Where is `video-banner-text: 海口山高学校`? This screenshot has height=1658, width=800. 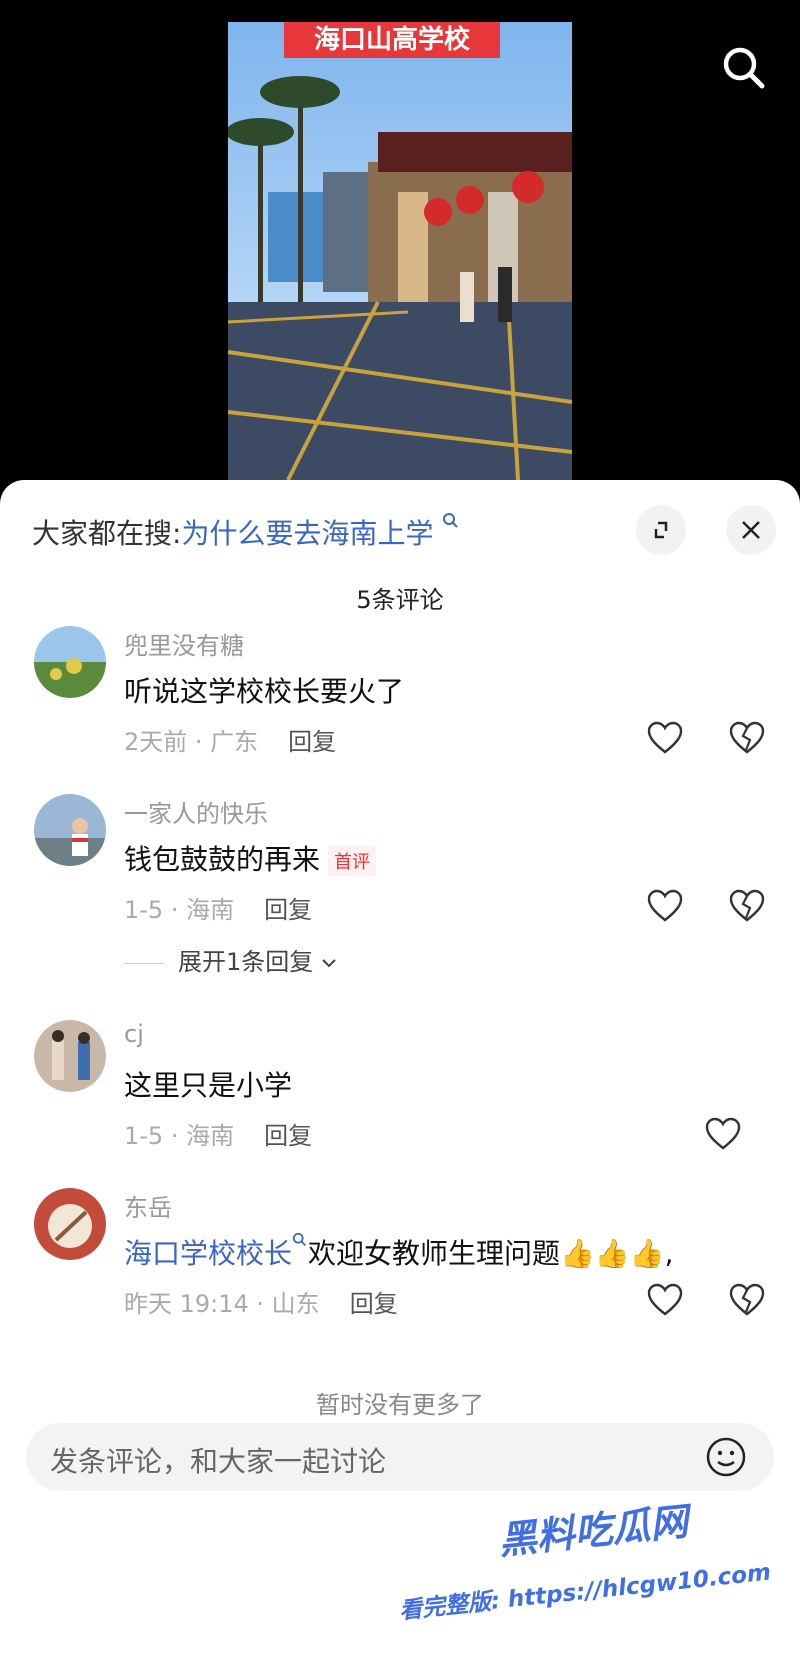 video-banner-text: 海口山高学校 is located at coordinates (391, 40).